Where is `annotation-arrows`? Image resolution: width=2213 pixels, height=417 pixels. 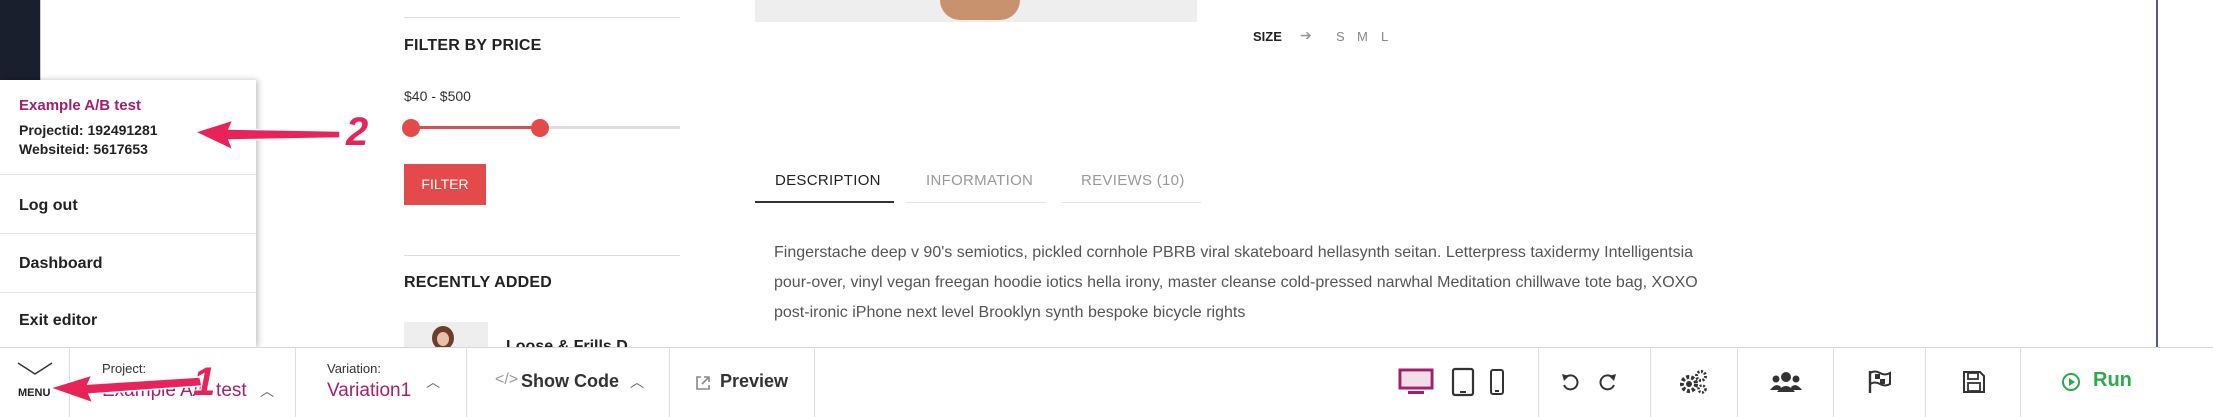
annotation-arrows is located at coordinates (194, 261).